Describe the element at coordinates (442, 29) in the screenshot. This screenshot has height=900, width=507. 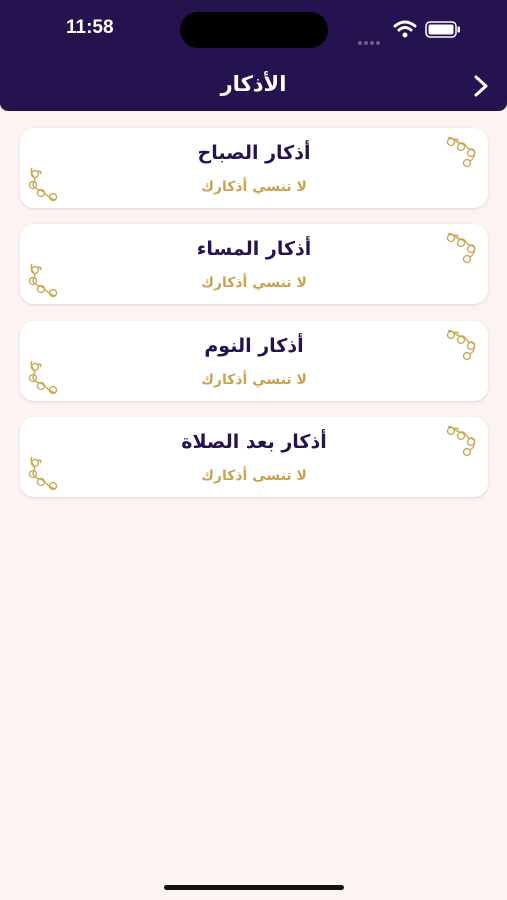
I see `battery-icon` at that location.